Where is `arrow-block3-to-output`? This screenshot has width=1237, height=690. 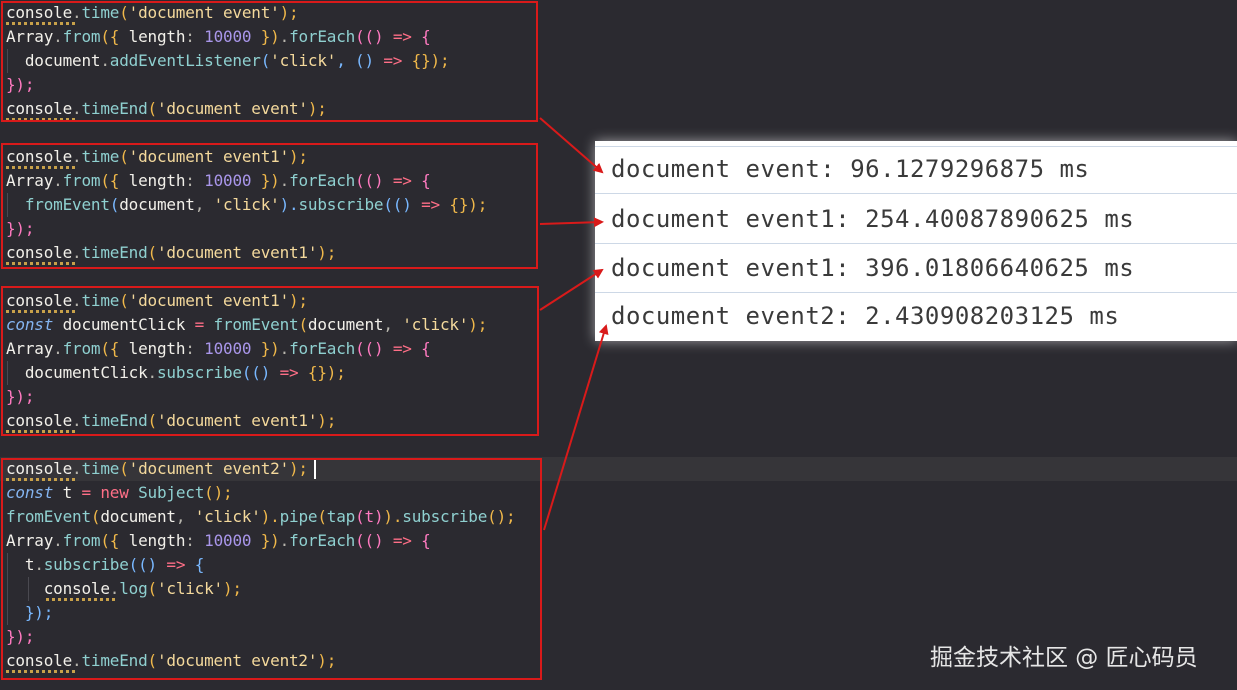
arrow-block3-to-output is located at coordinates (571, 289).